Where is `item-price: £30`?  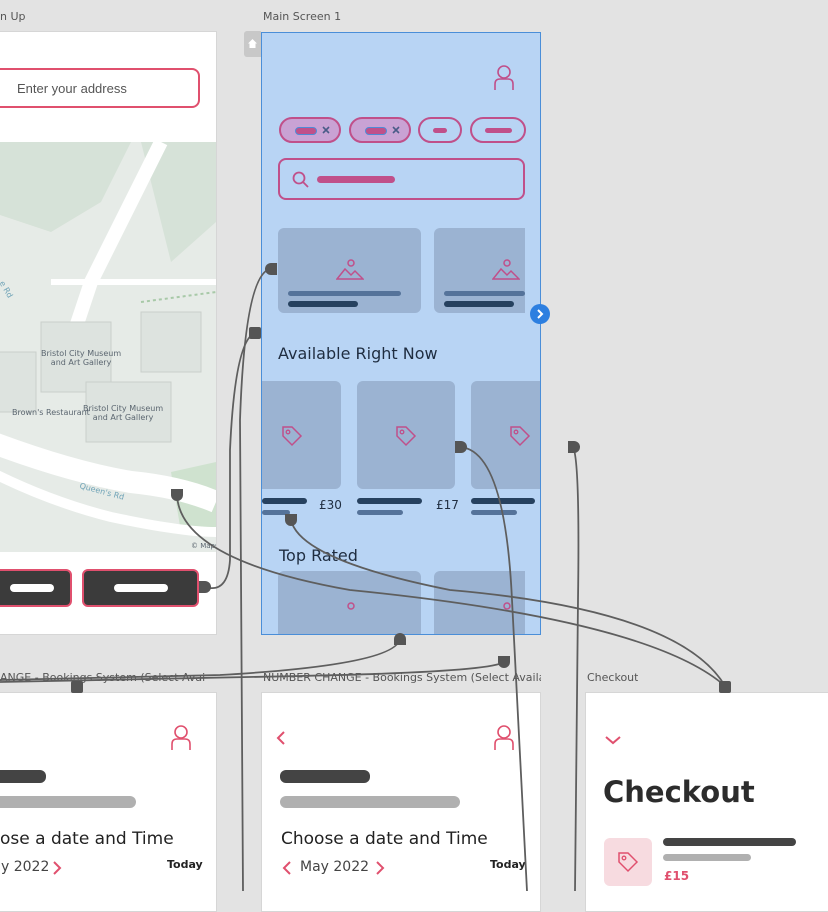 item-price: £30 is located at coordinates (330, 505).